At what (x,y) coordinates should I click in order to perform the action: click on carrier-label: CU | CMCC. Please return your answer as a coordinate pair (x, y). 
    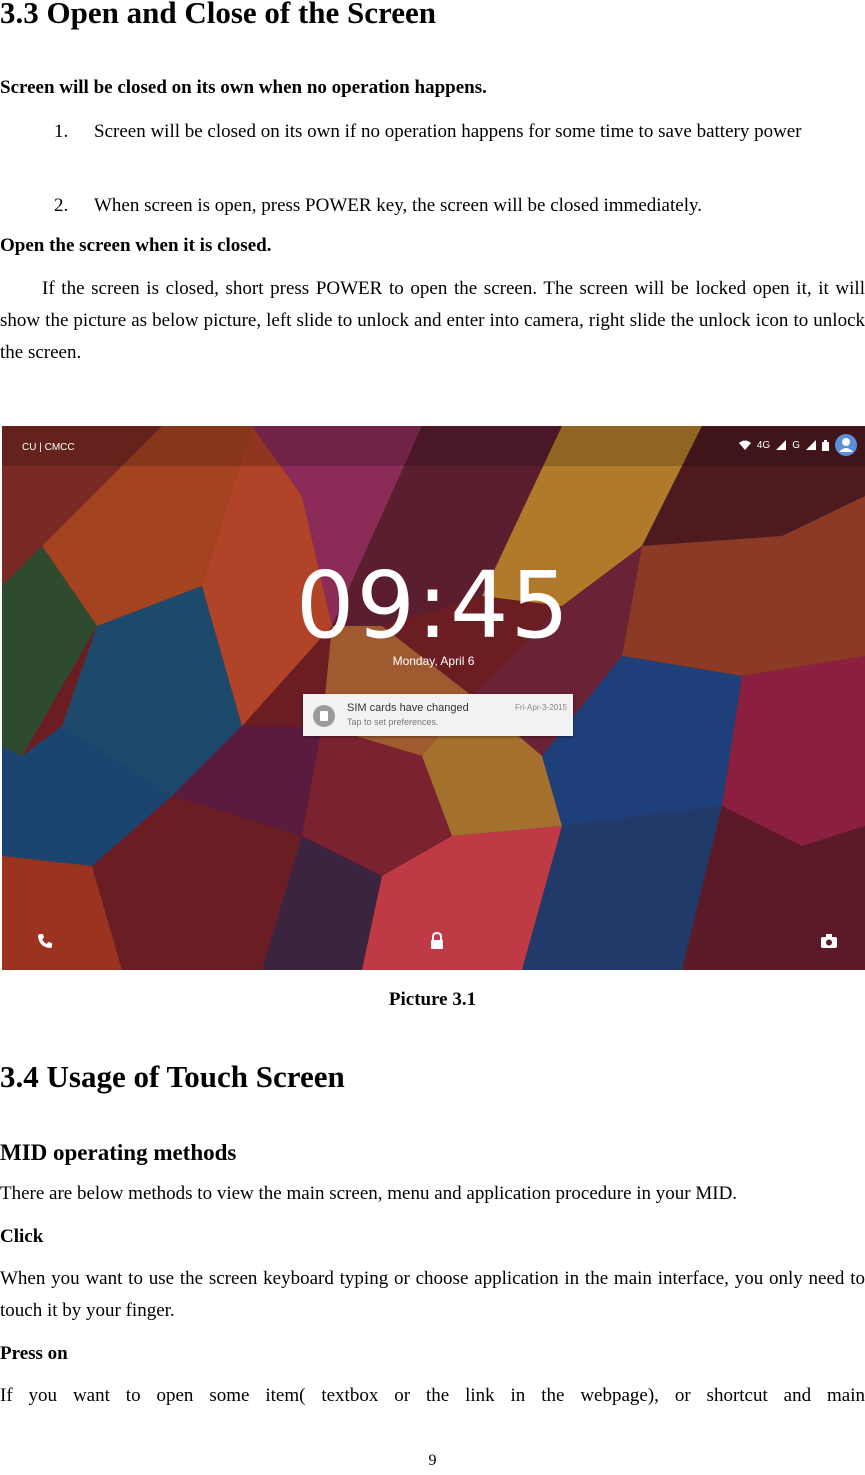
    Looking at the image, I should click on (48, 447).